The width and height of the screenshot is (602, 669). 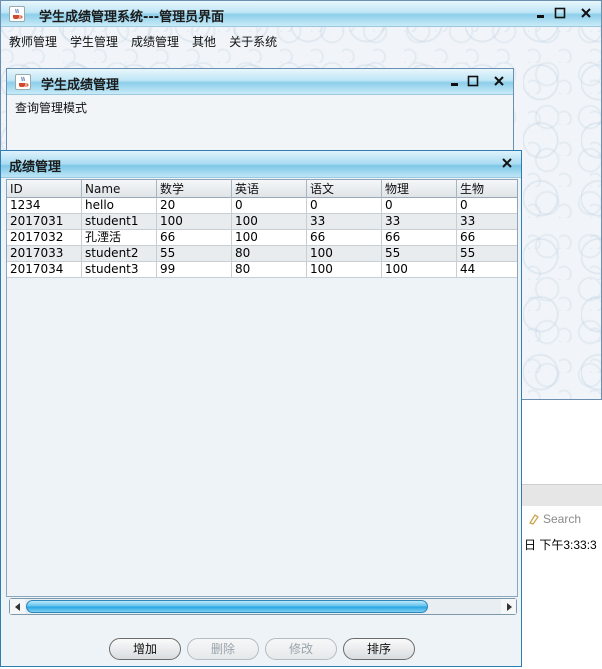 I want to click on scroll-thumb, so click(x=227, y=606).